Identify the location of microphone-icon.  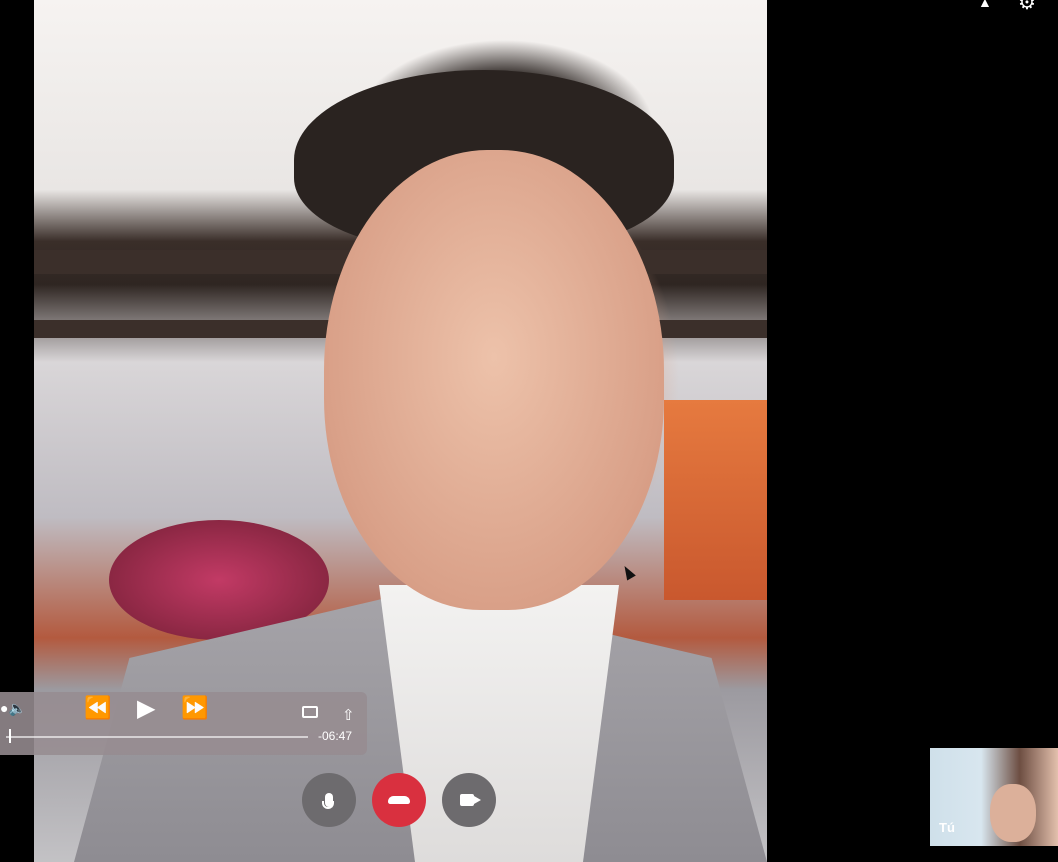
(328, 801).